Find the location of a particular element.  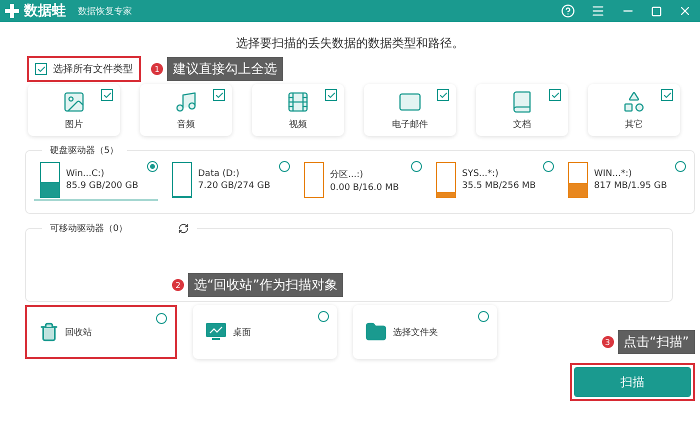

app-name: 数据蛙 is located at coordinates (45, 11).